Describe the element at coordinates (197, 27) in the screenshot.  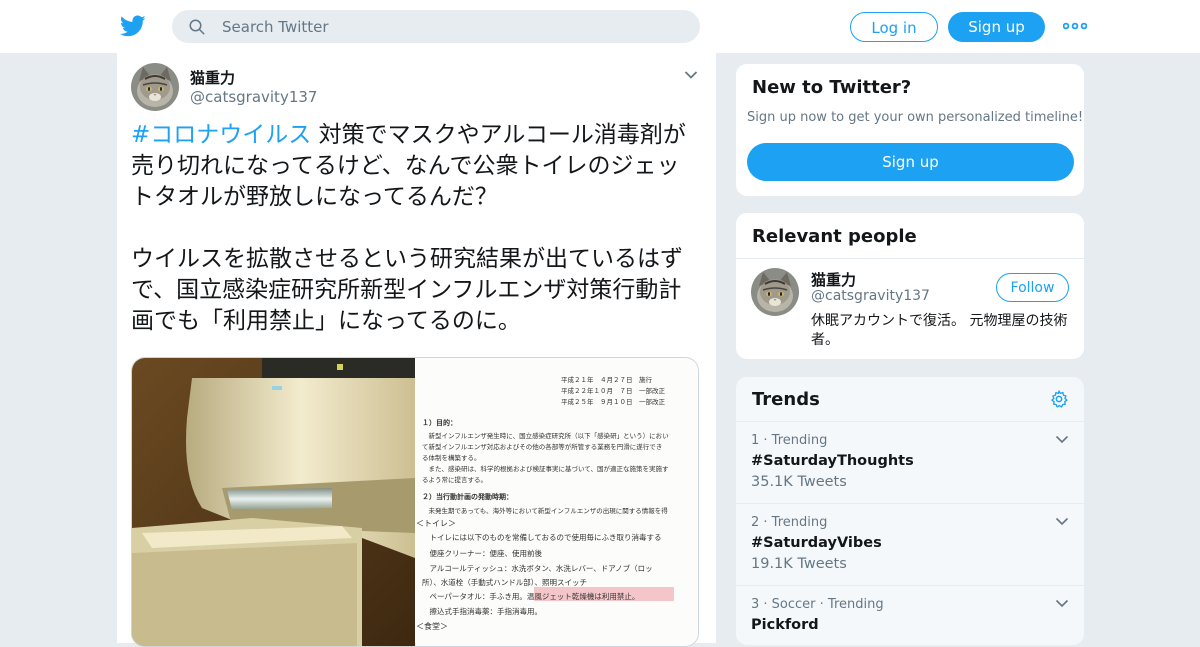
I see `search-icon` at that location.